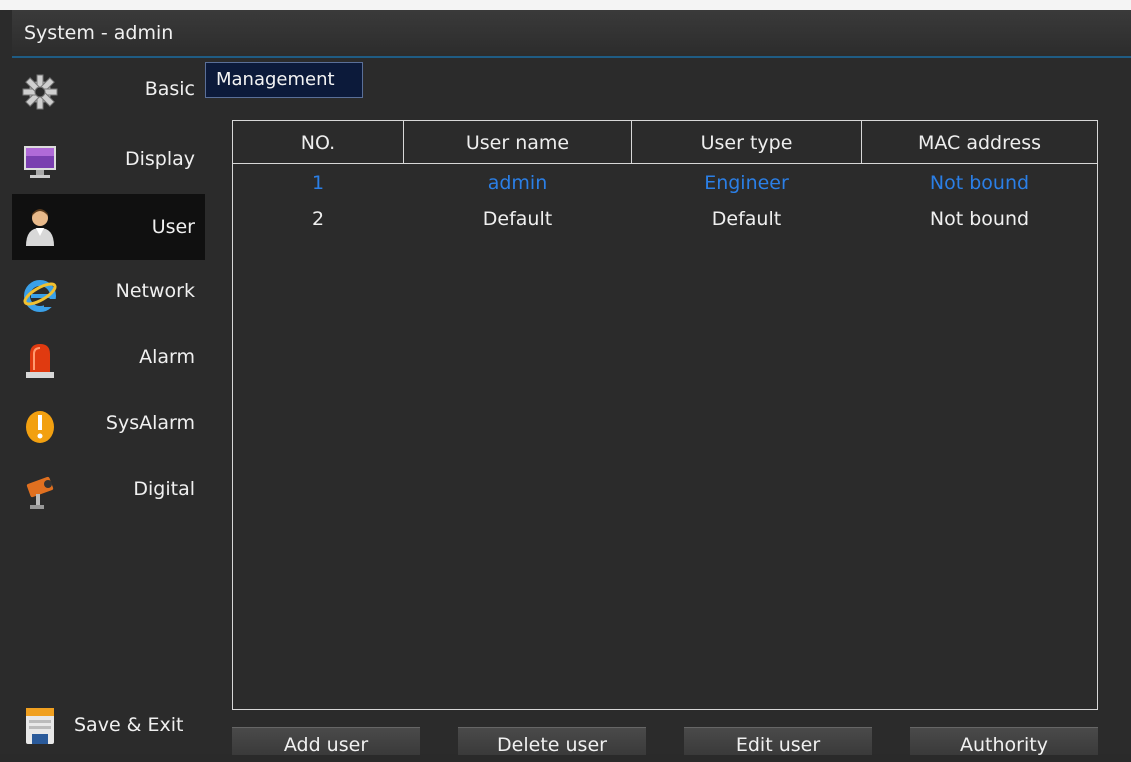  Describe the element at coordinates (565, 5) in the screenshot. I see `top-edge` at that location.